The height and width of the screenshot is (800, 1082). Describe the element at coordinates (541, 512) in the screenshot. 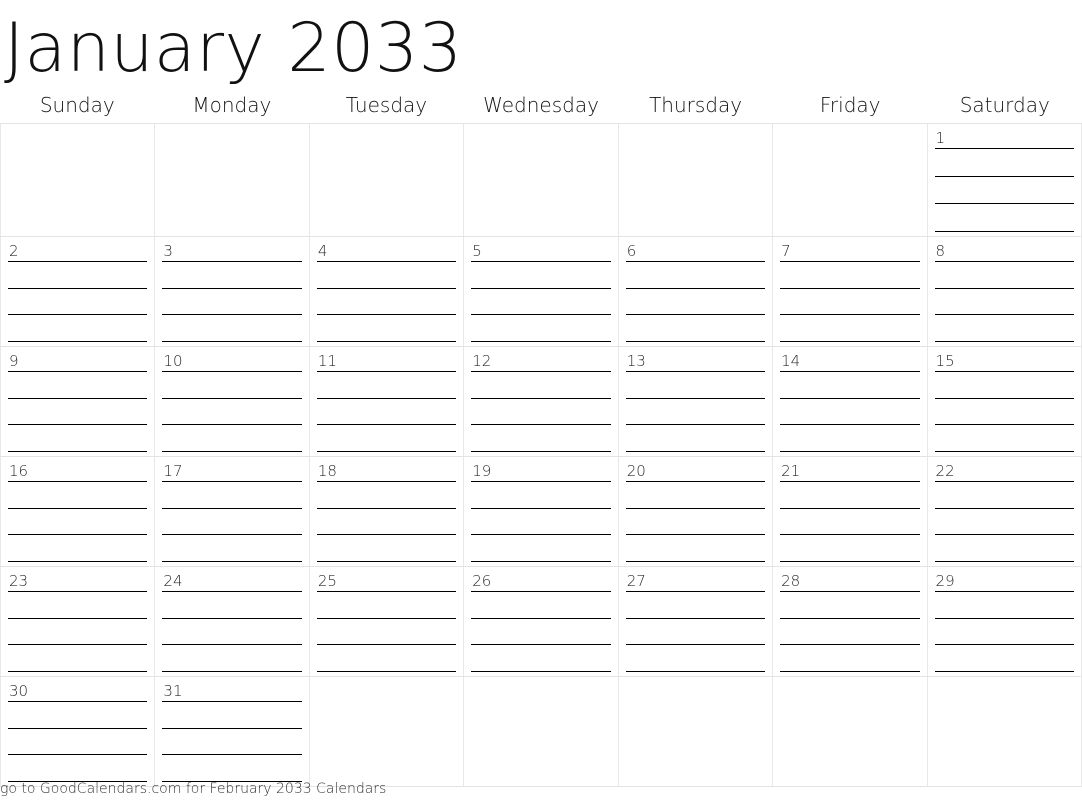

I see `day-cell: 19` at that location.